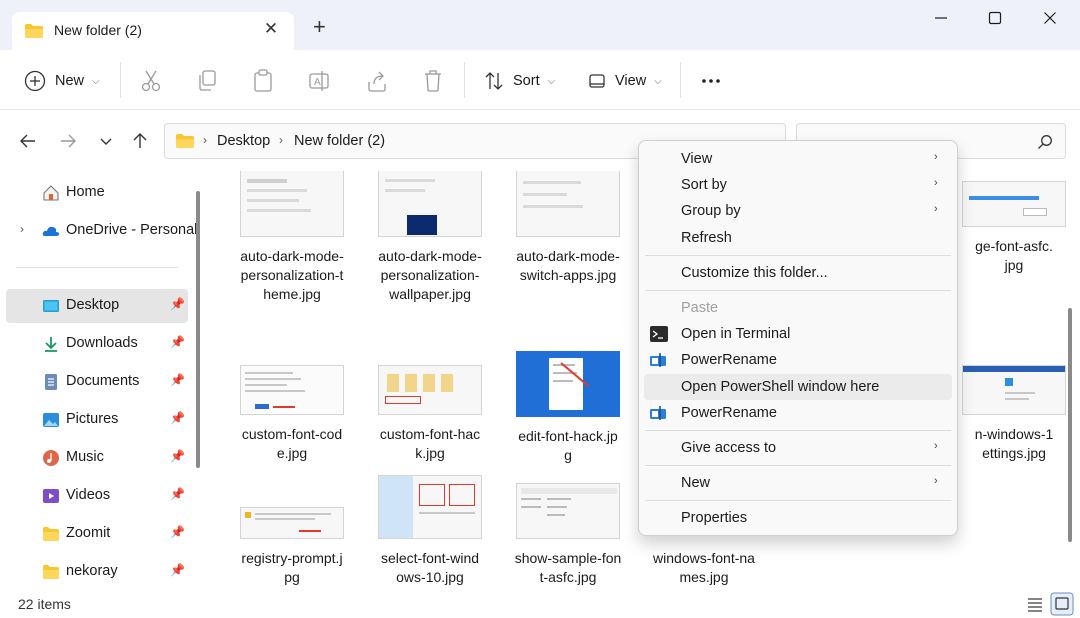 The height and width of the screenshot is (618, 1080). Describe the element at coordinates (198, 329) in the screenshot. I see `sidebar-scrollbar` at that location.